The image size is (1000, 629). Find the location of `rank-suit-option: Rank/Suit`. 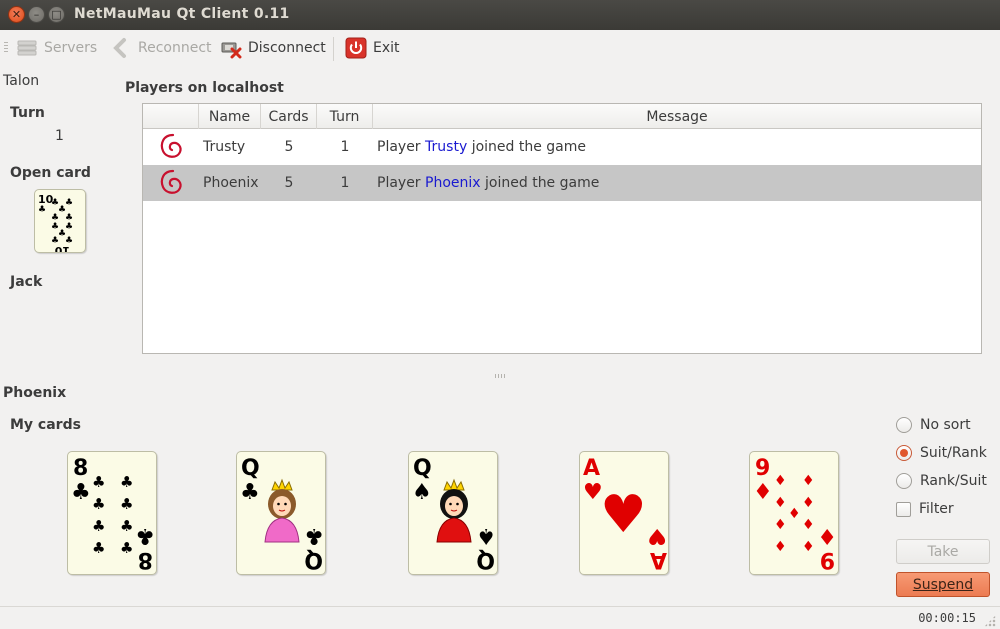

rank-suit-option: Rank/Suit is located at coordinates (941, 481).